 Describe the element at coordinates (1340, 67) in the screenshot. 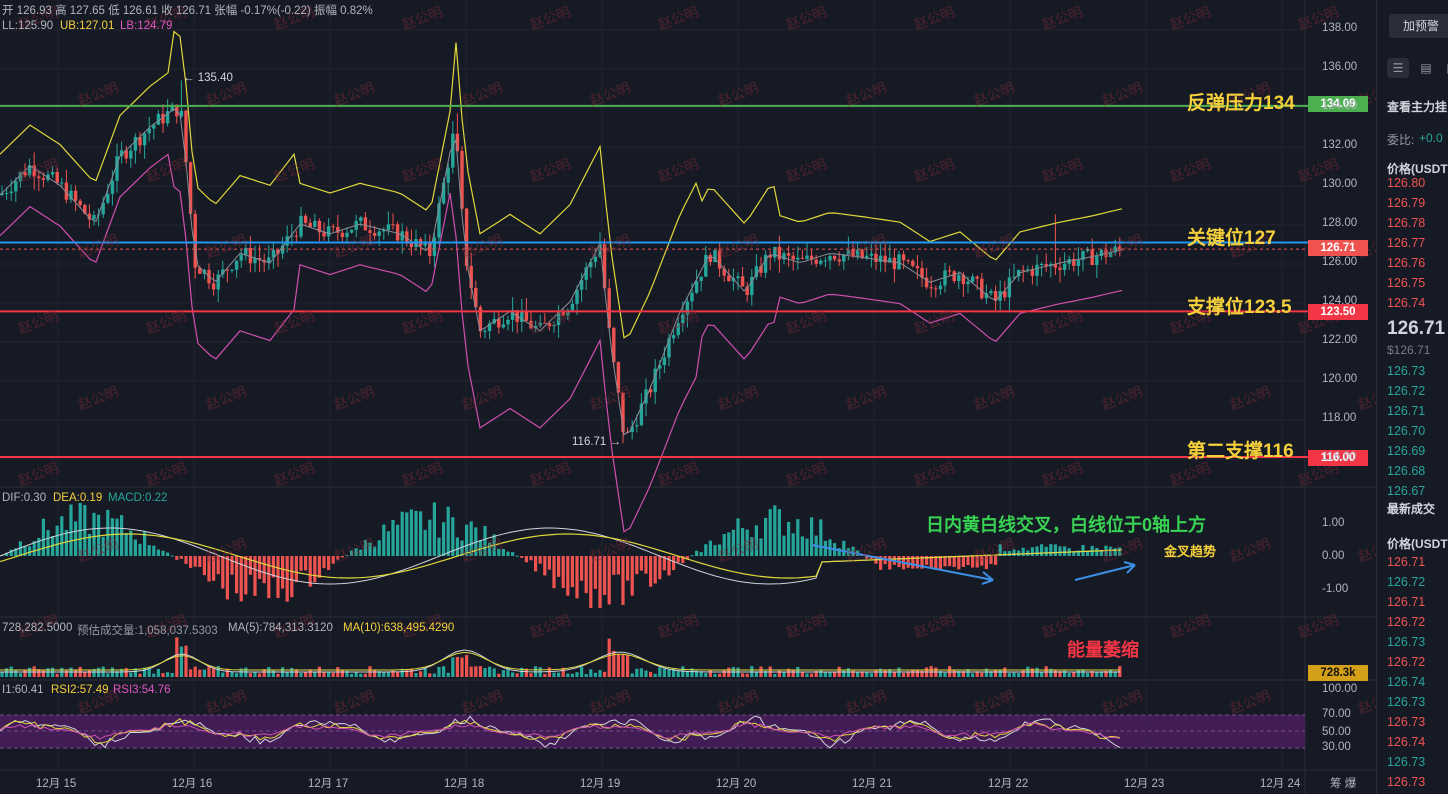

I see `price-axis-tick: 136.00` at that location.